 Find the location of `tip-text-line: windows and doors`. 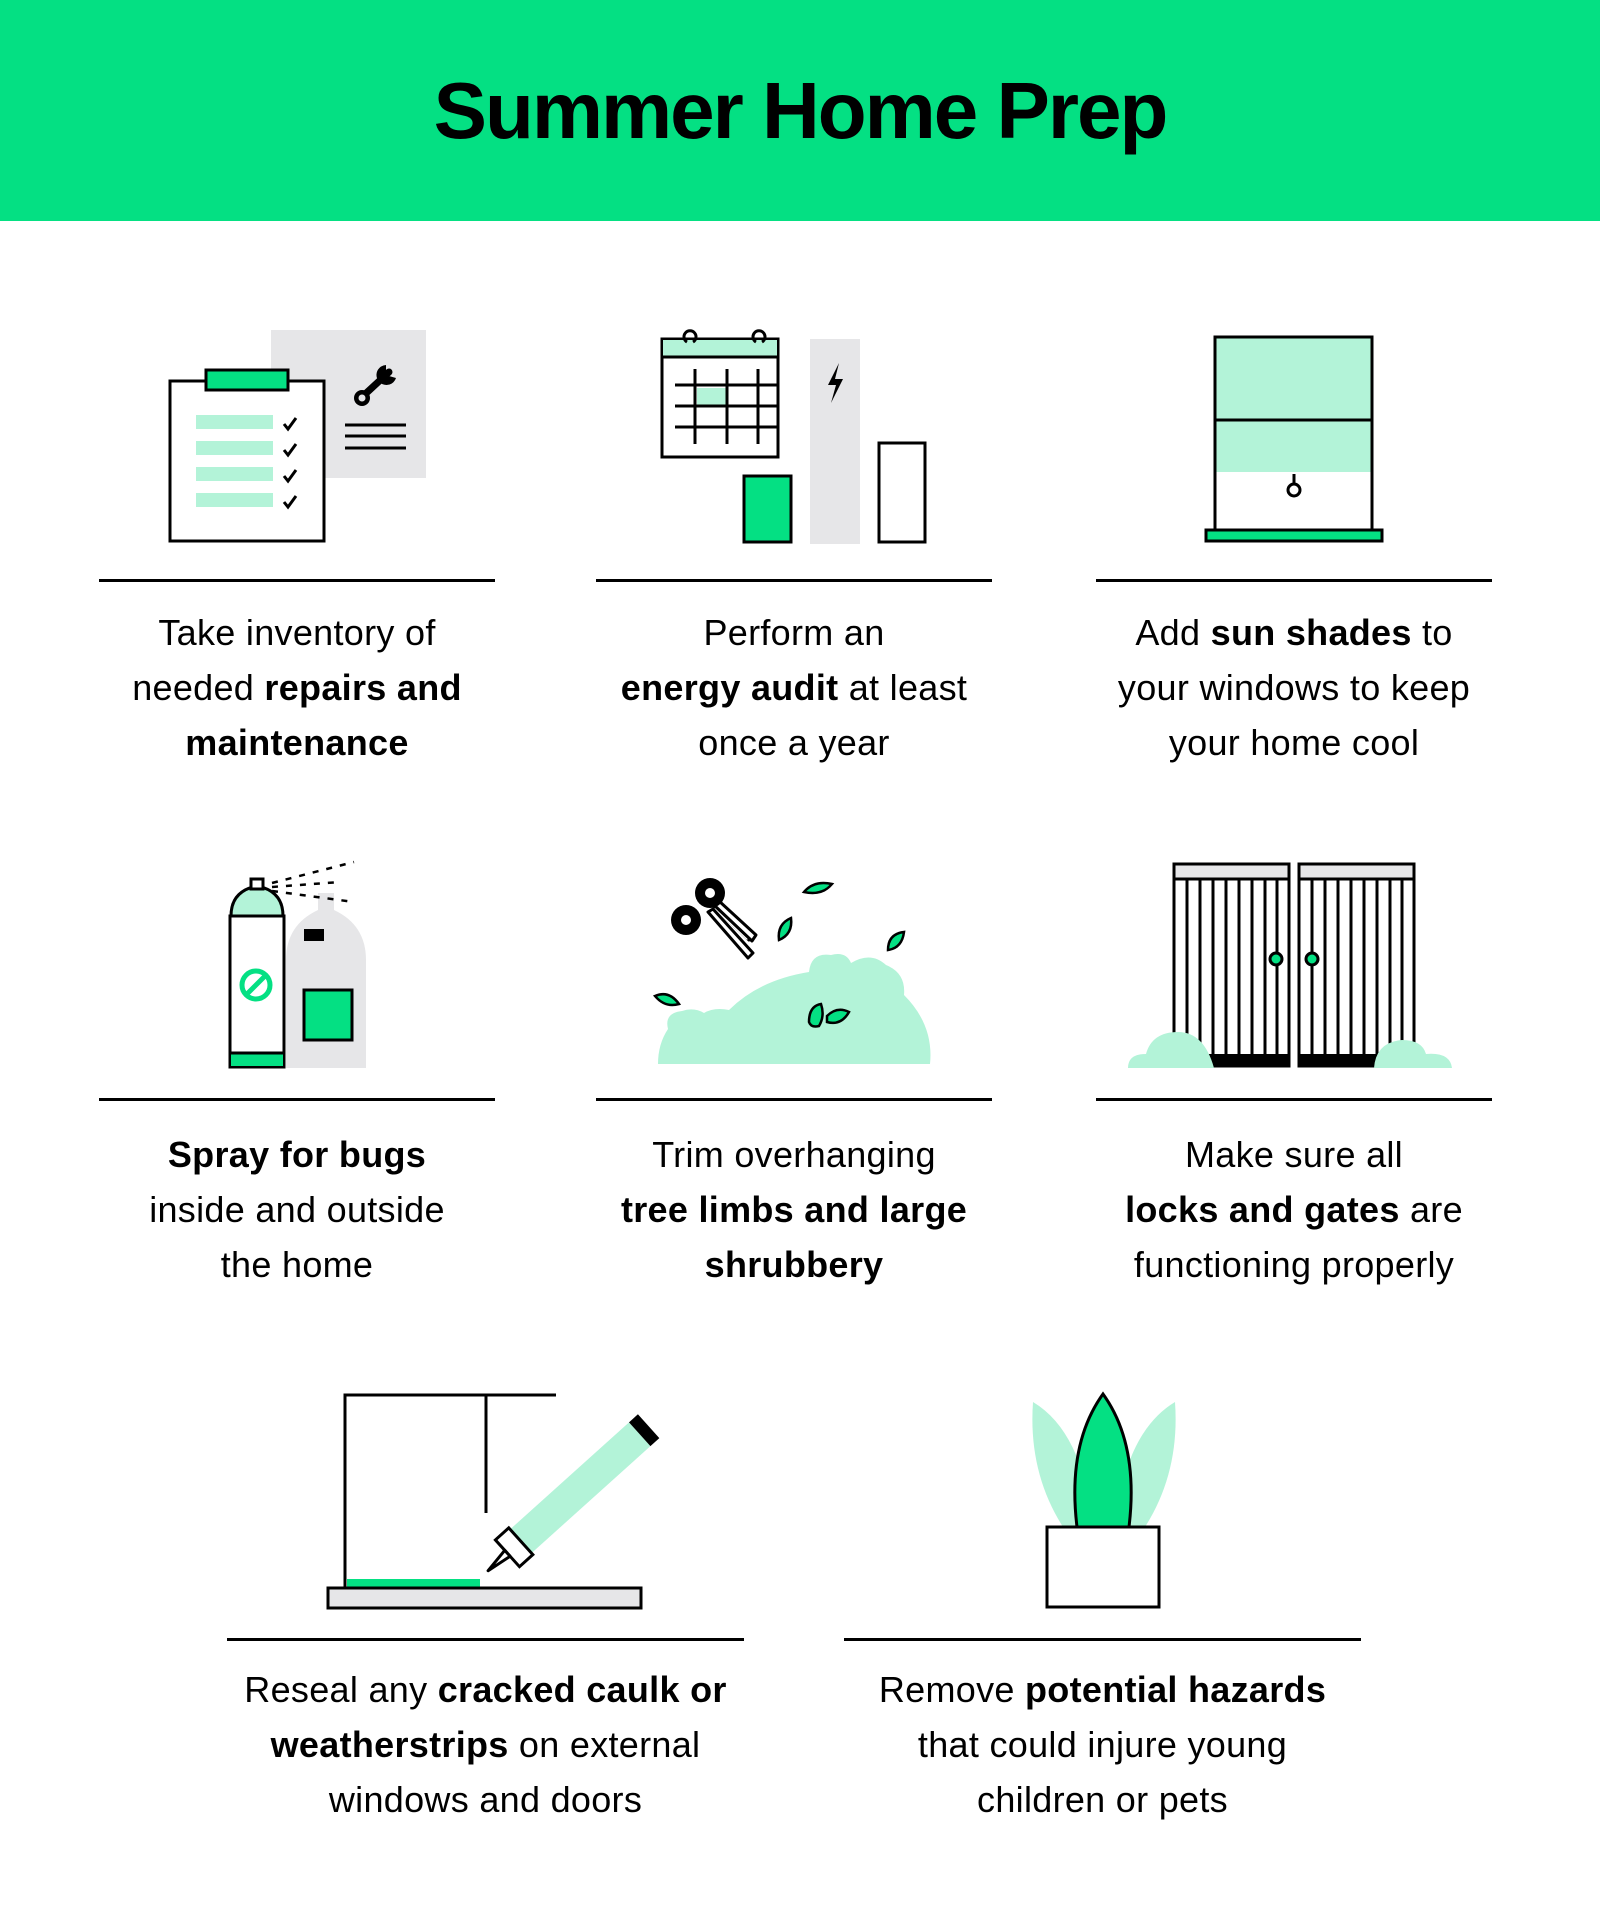

tip-text-line: windows and doors is located at coordinates (485, 1799).